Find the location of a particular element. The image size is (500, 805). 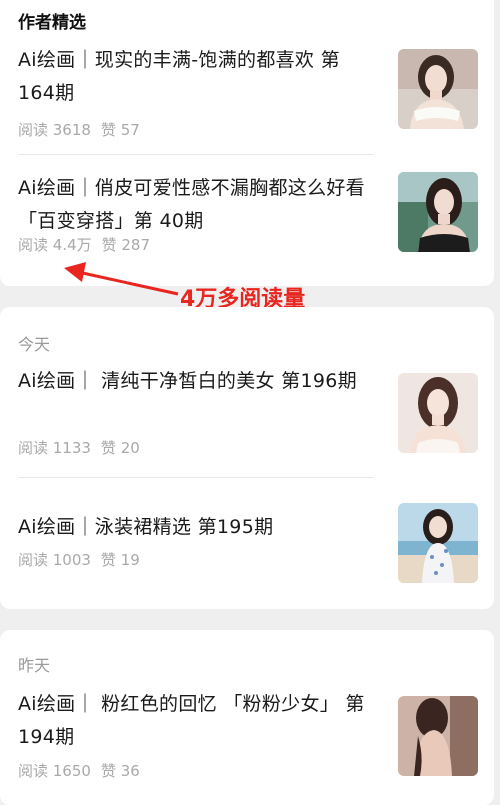

article-meta: 阅读 1133 赞 20 is located at coordinates (84, 447).